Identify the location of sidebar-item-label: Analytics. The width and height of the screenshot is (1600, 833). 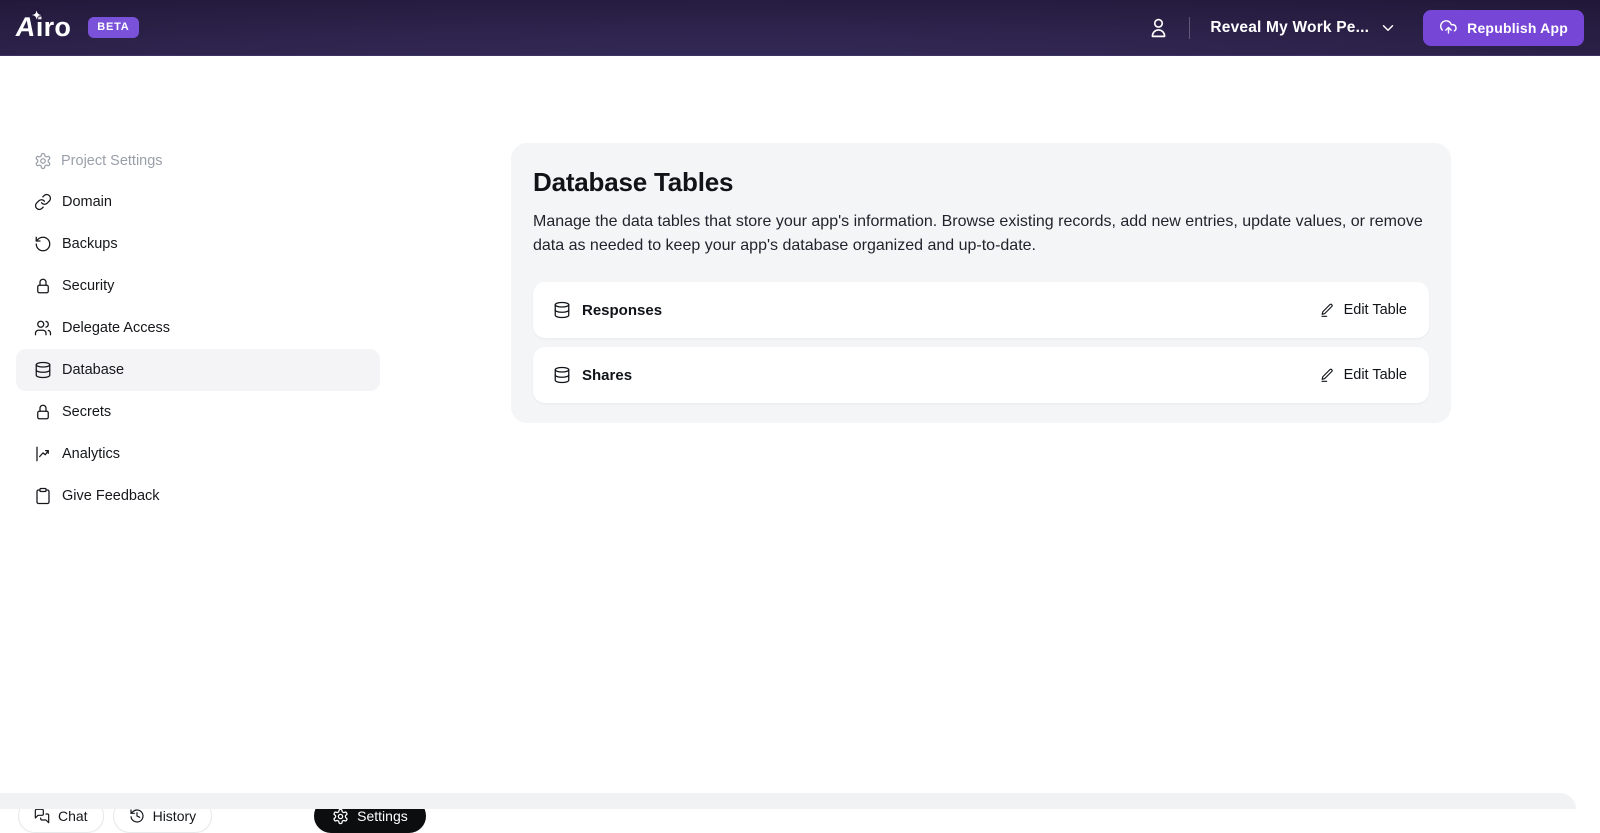
(91, 454).